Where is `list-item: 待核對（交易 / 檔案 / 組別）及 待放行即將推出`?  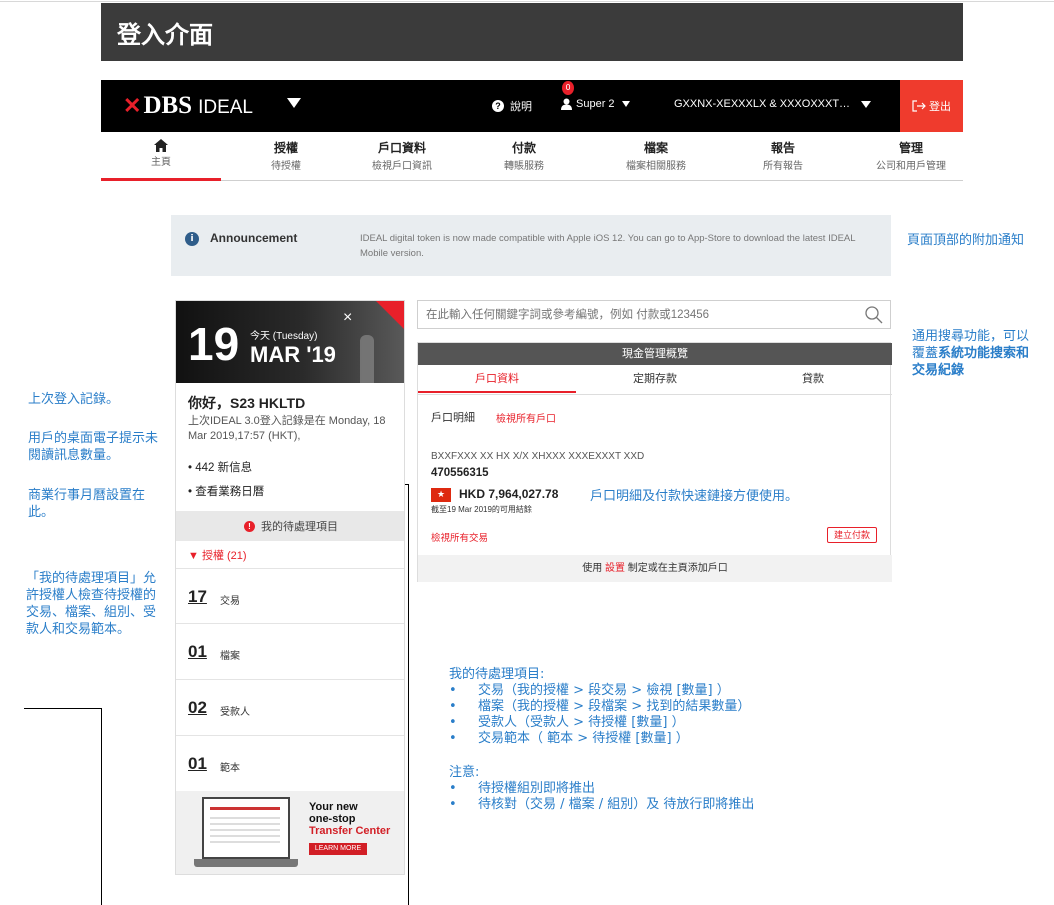 list-item: 待核對（交易 / 檔案 / 組別）及 待放行即將推出 is located at coordinates (669, 805).